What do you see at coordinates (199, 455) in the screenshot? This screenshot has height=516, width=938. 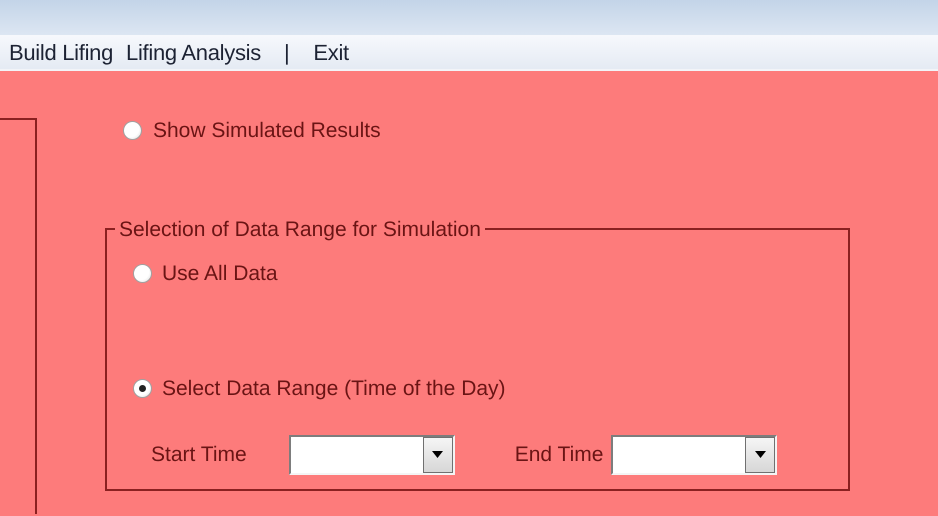 I see `field-label: Start Time` at bounding box center [199, 455].